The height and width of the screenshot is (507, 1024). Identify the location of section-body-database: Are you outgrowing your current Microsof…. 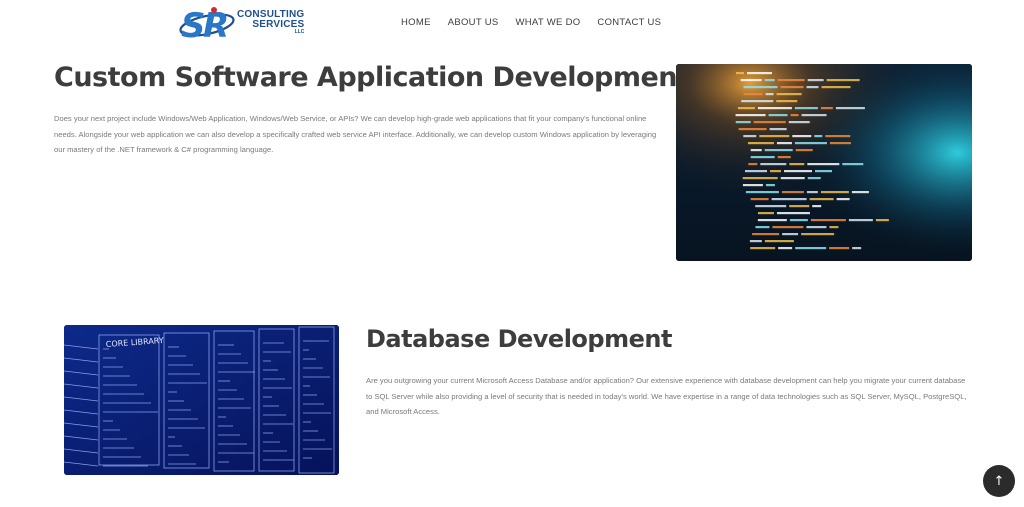
(666, 396).